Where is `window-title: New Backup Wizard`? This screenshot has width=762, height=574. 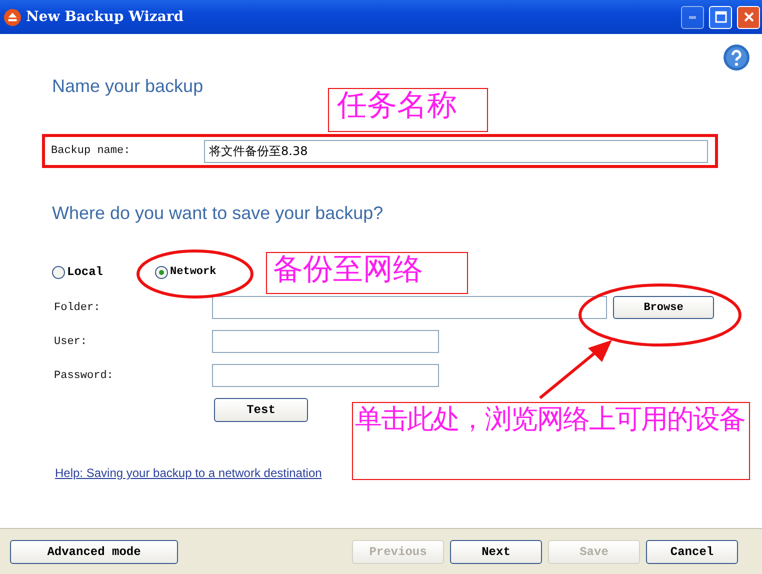 window-title: New Backup Wizard is located at coordinates (105, 17).